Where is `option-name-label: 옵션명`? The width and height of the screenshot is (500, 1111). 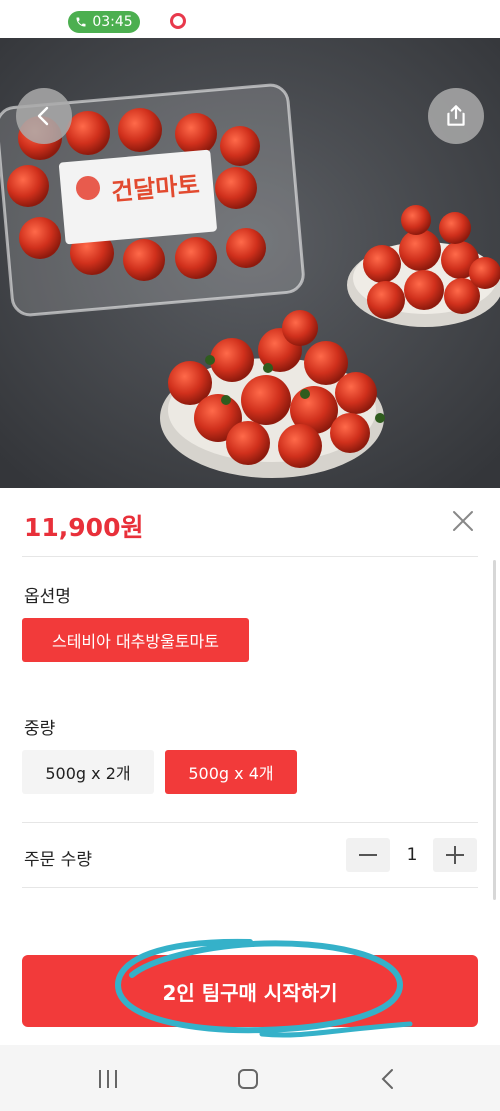 option-name-label: 옵션명 is located at coordinates (47, 597).